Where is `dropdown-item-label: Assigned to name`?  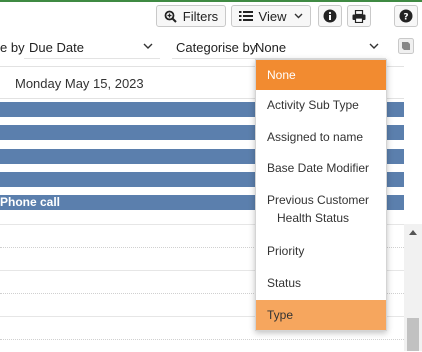 dropdown-item-label: Assigned to name is located at coordinates (315, 137).